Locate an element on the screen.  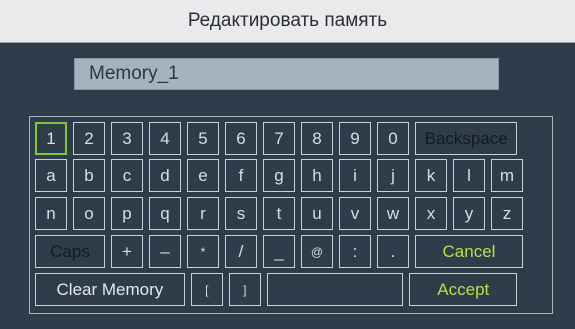
key-0: 0 is located at coordinates (393, 138).